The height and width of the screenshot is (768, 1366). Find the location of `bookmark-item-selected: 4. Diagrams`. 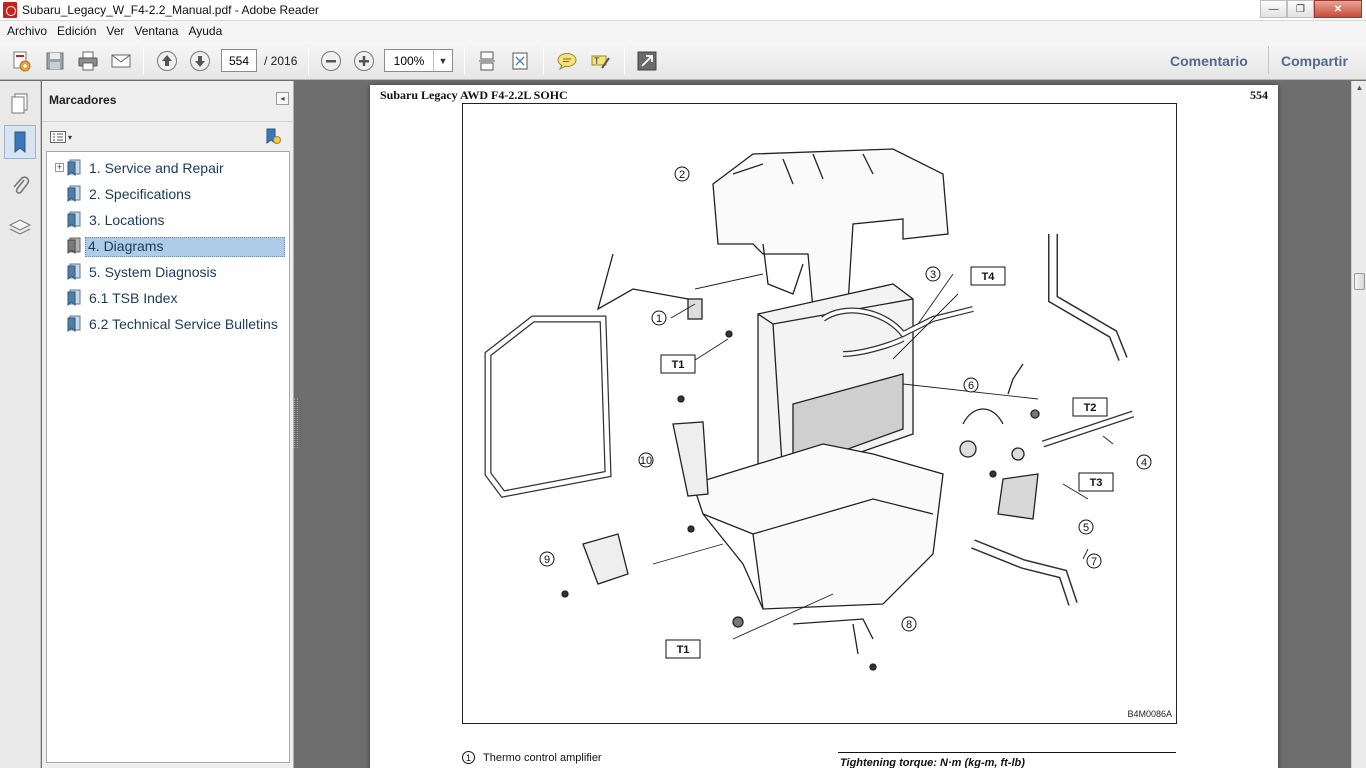

bookmark-item-selected: 4. Diagrams is located at coordinates (168, 247).